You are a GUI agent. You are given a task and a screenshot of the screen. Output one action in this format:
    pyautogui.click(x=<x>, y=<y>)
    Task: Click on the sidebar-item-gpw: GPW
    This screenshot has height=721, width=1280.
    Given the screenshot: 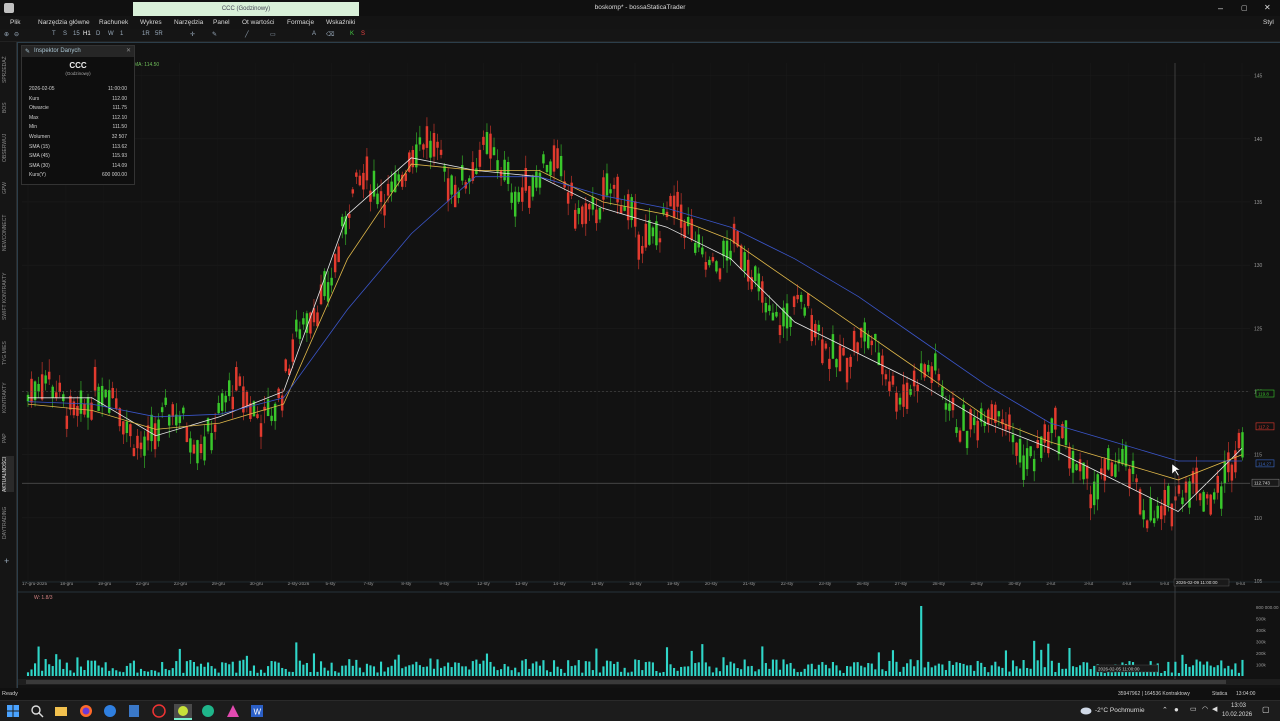 What is the action you would take?
    pyautogui.click(x=8, y=188)
    